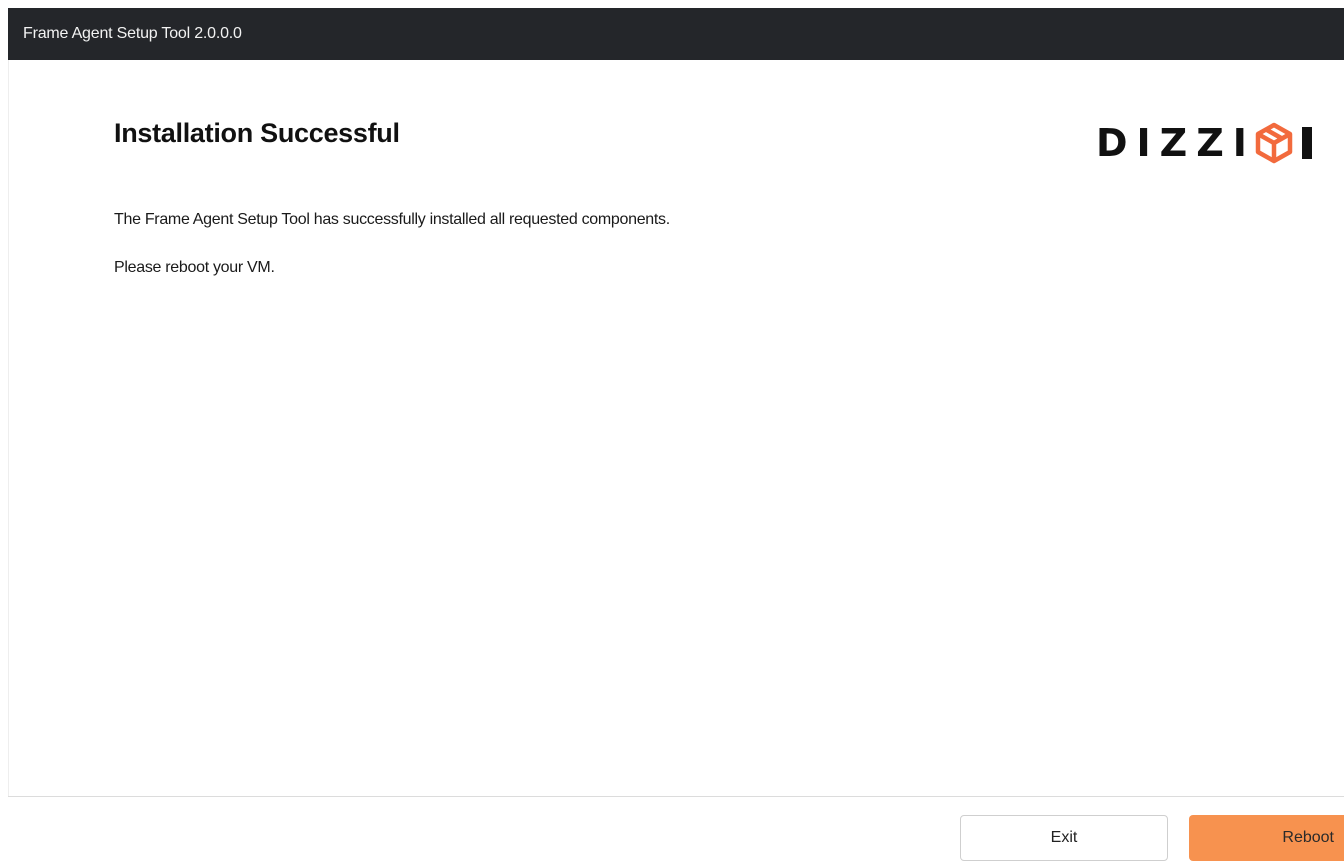  I want to click on logo-wordmark: DIZZI, so click(1176, 143).